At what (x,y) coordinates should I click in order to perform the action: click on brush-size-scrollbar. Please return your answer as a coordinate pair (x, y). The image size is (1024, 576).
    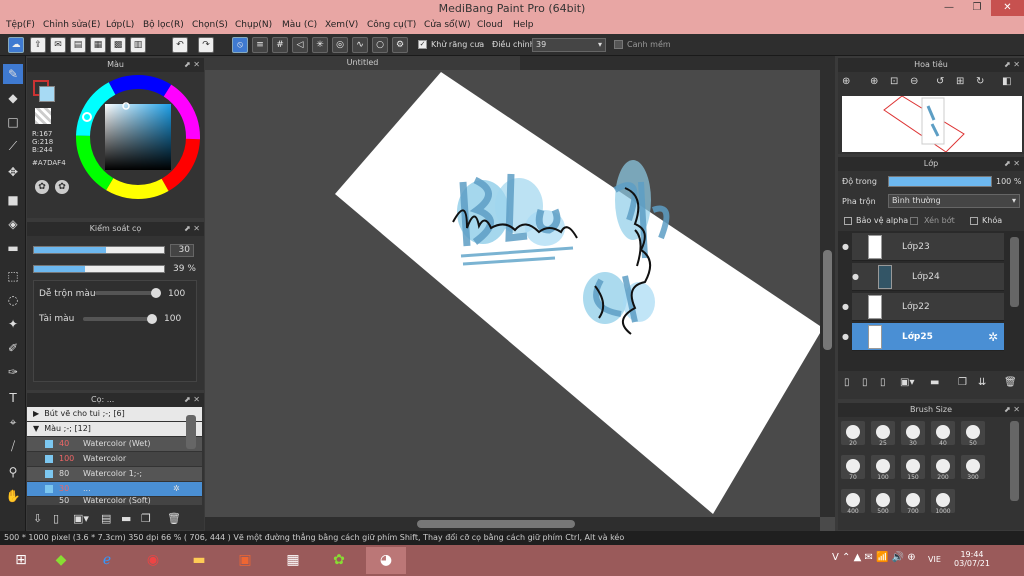
    Looking at the image, I should click on (1014, 461).